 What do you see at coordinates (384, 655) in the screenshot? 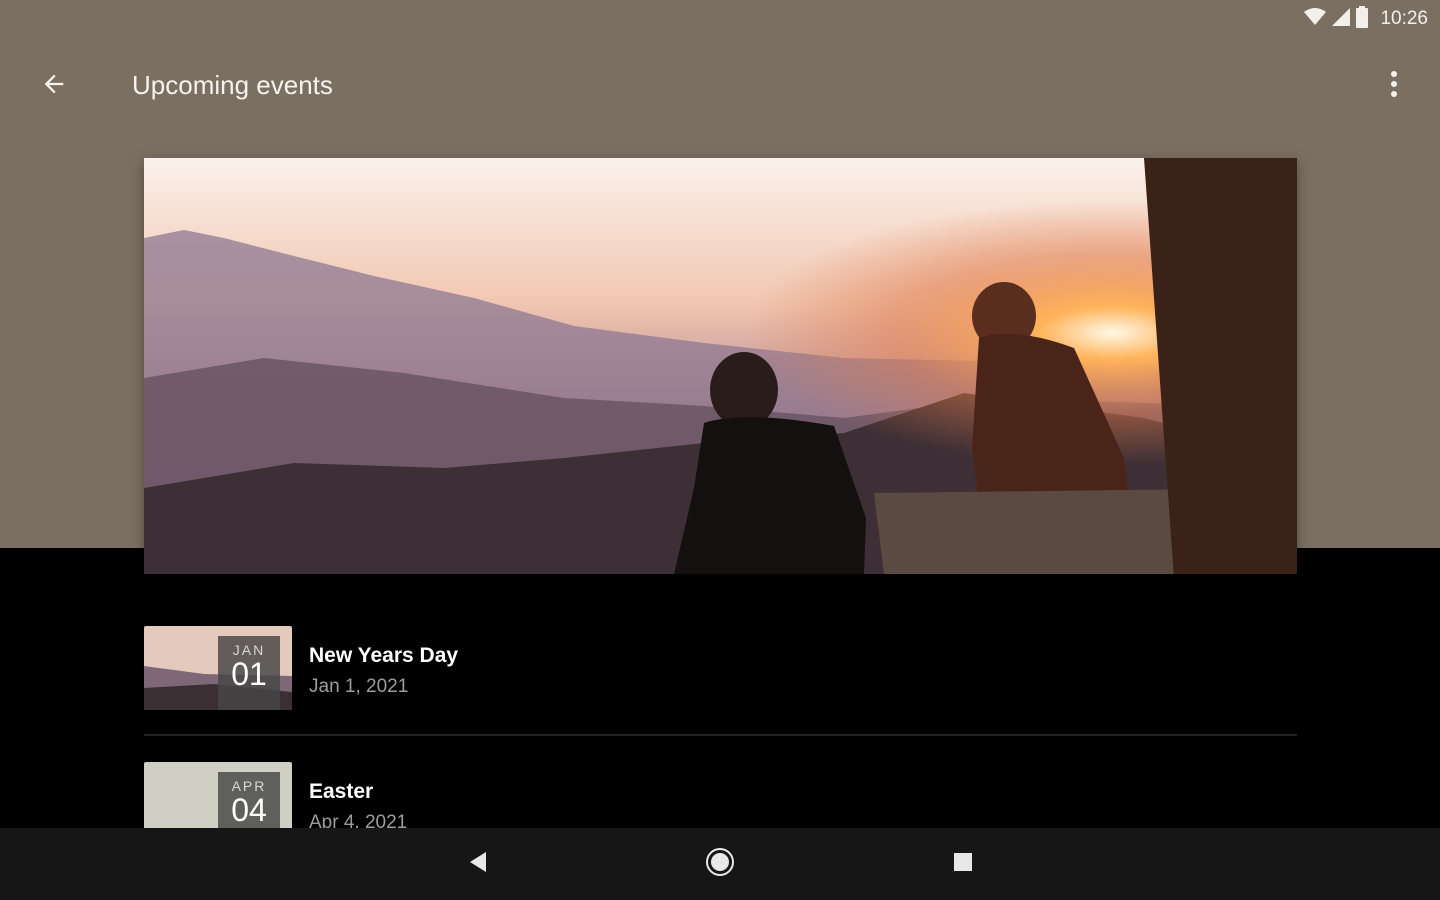
I see `event-name: New Years Day` at bounding box center [384, 655].